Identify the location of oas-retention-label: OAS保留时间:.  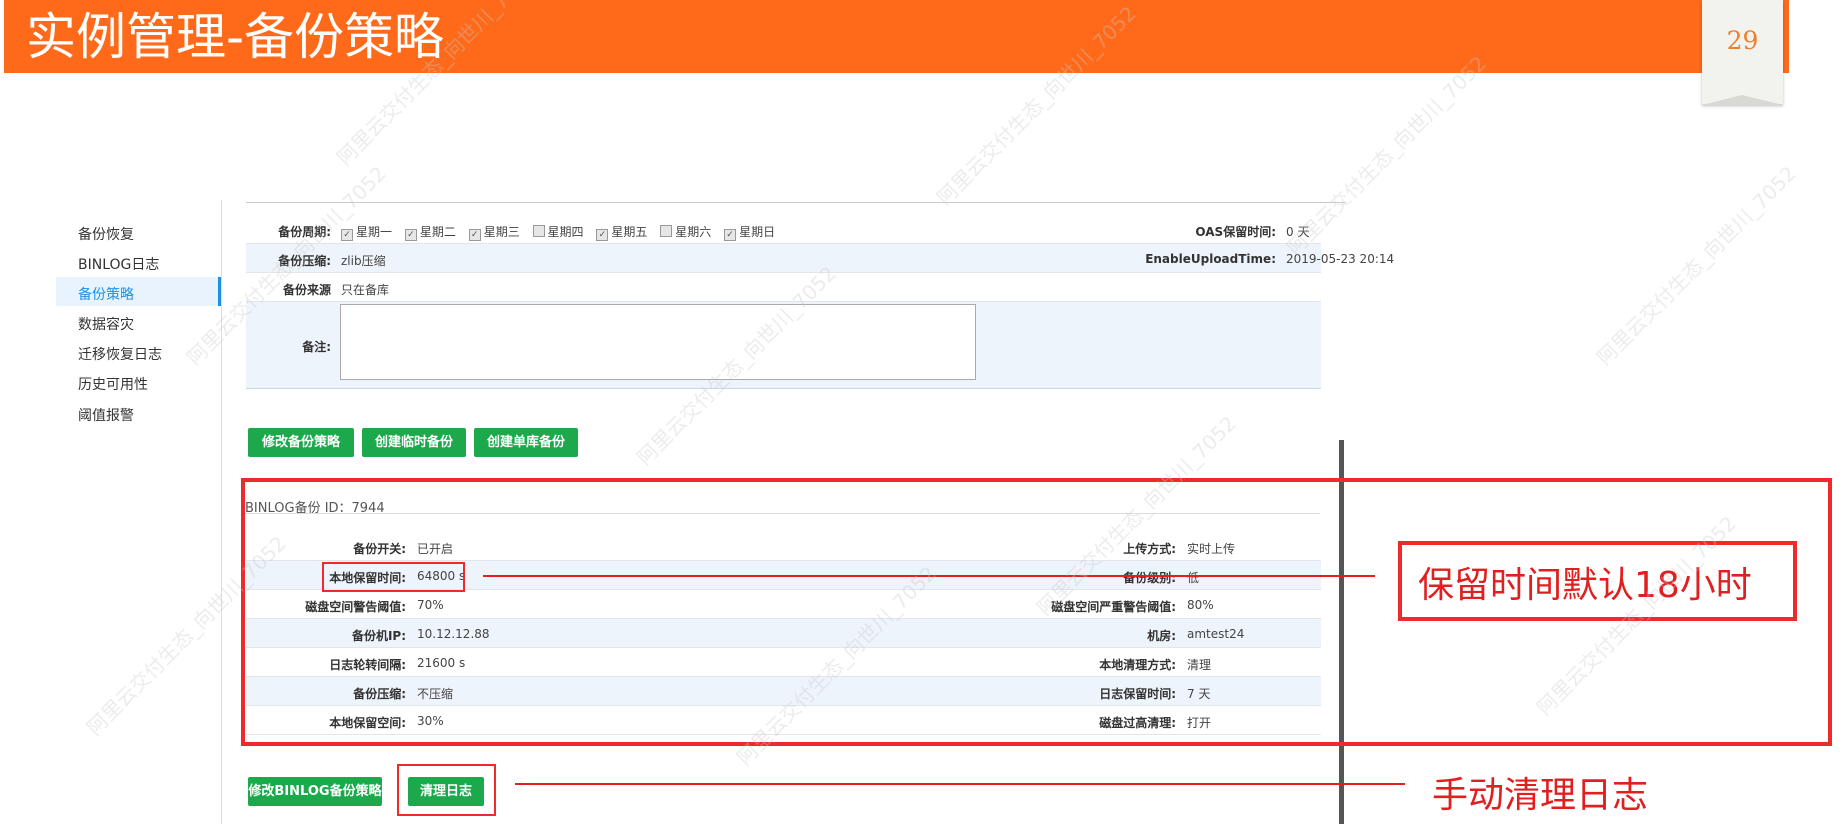
(1235, 232).